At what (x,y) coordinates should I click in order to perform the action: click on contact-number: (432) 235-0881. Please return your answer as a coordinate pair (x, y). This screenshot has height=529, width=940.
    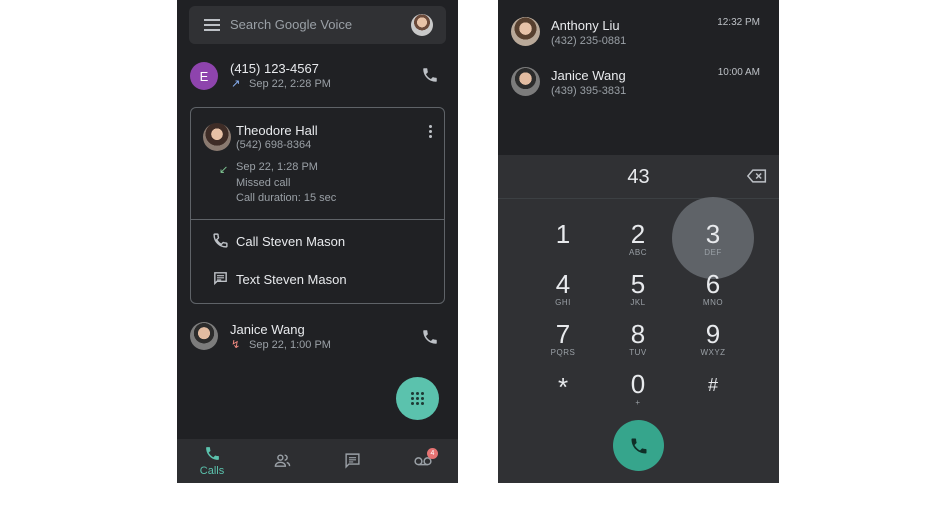
    Looking at the image, I should click on (589, 41).